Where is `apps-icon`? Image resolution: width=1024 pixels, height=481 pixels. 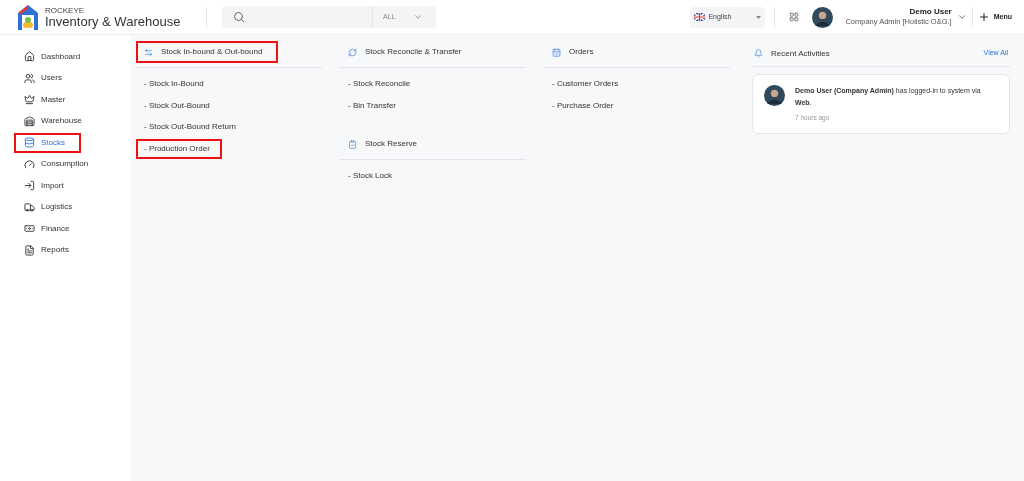
apps-icon is located at coordinates (794, 17).